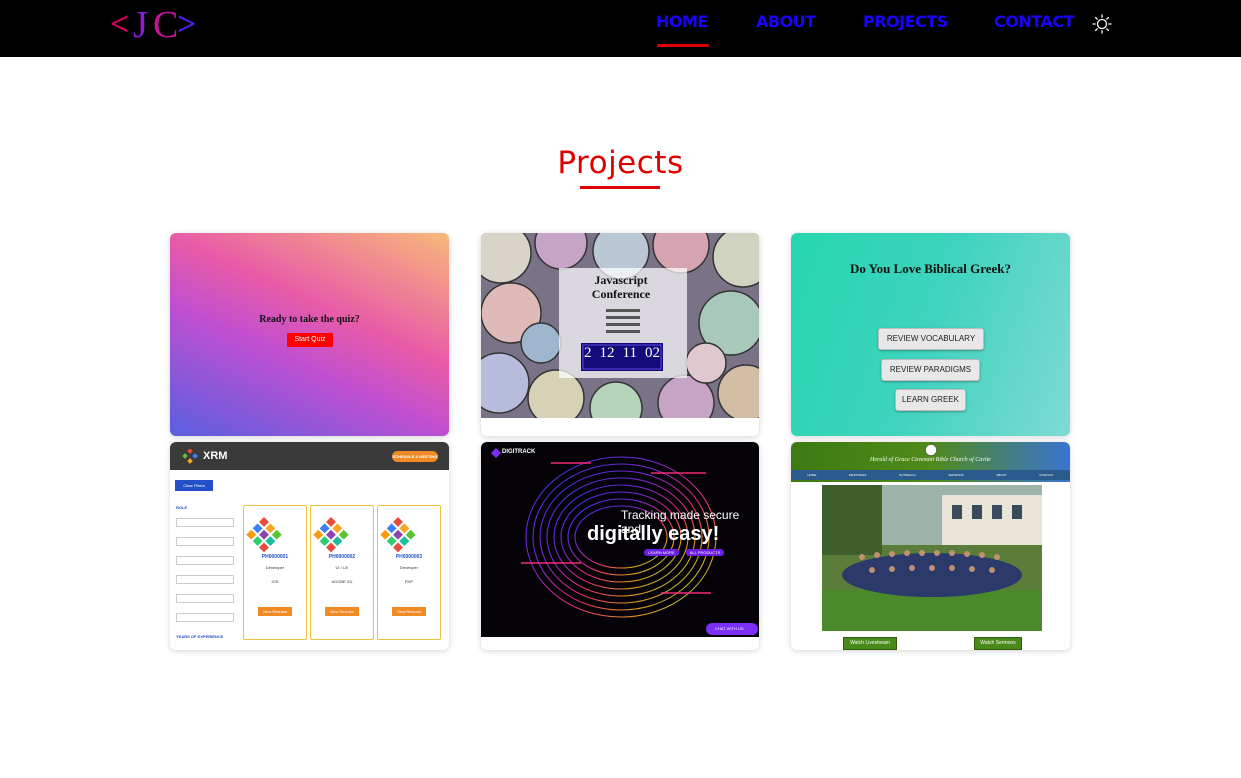 Image resolution: width=1241 pixels, height=778 pixels. Describe the element at coordinates (930, 370) in the screenshot. I see `review-paradigms-button: REVIEW PARADIGMS` at that location.